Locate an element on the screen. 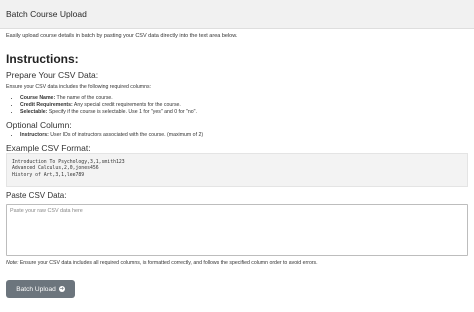  optional-heading: Optional Column: is located at coordinates (39, 125).